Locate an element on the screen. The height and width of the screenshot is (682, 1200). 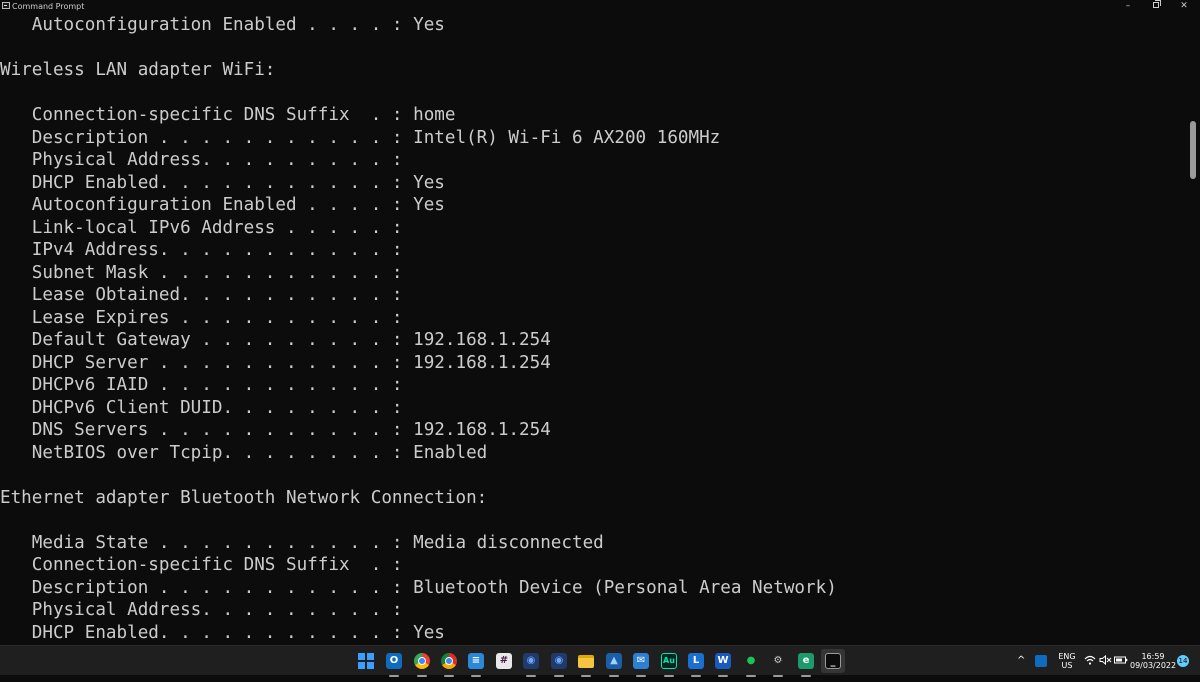
wifi-icon is located at coordinates (1090, 662).